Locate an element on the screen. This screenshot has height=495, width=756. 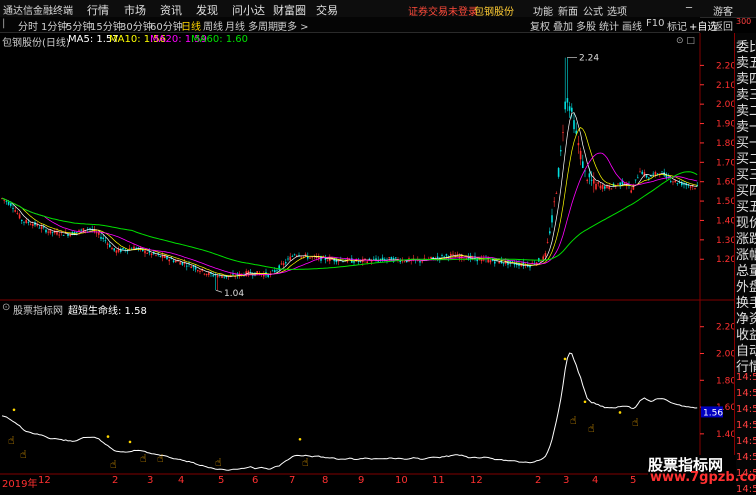
f10-button: F10 is located at coordinates (655, 23).